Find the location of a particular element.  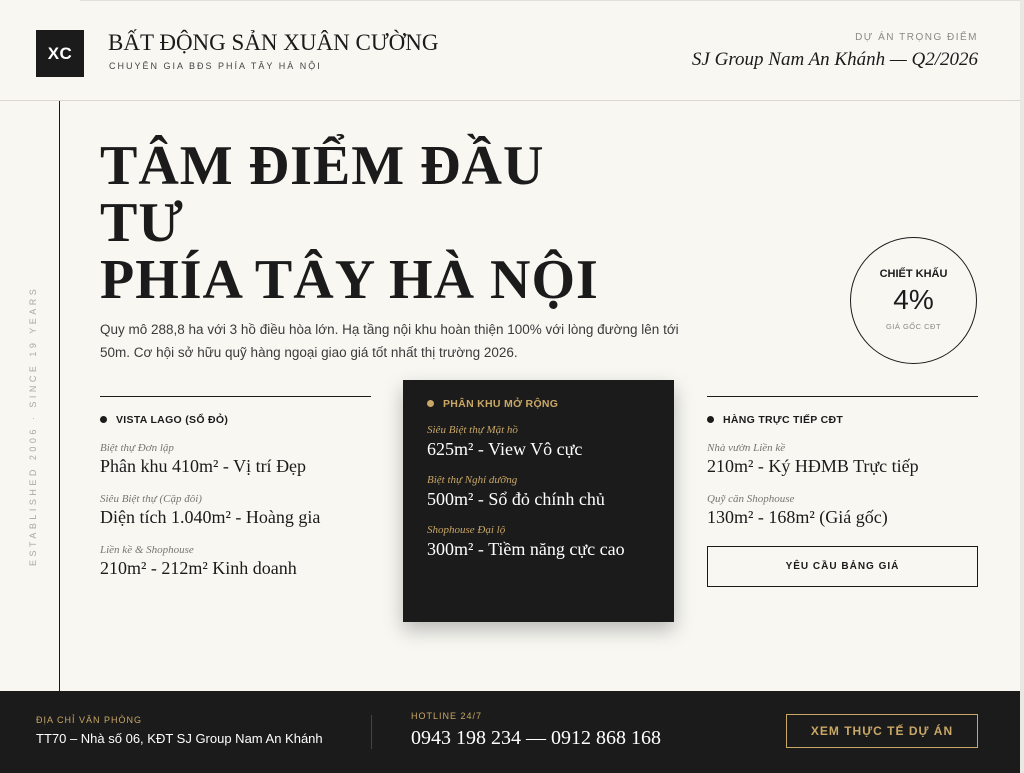

item-label: Quỹ căn Shophouse is located at coordinates (751, 499).